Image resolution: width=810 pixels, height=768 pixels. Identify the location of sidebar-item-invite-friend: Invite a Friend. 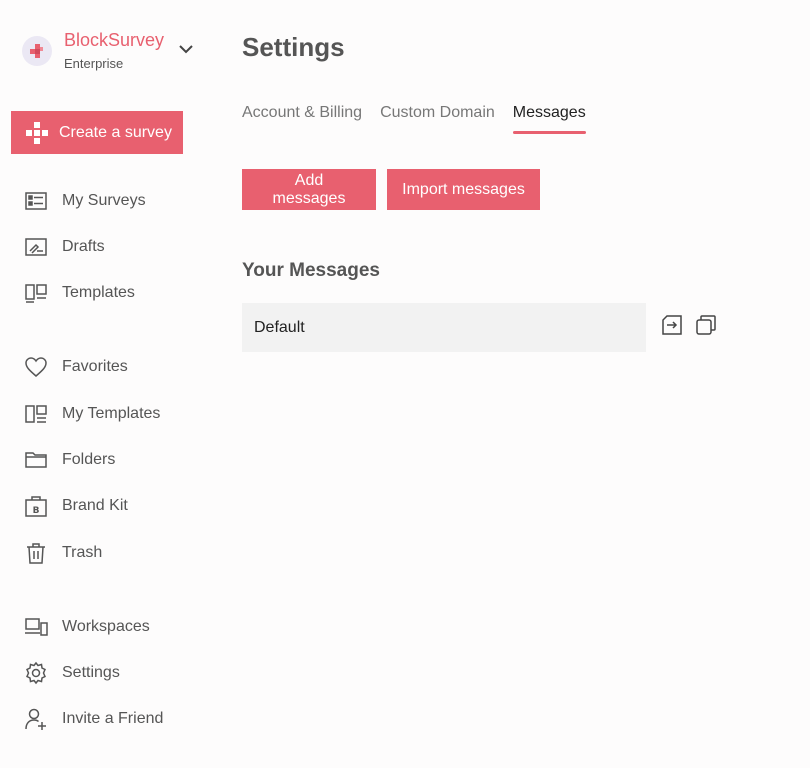
(93, 719).